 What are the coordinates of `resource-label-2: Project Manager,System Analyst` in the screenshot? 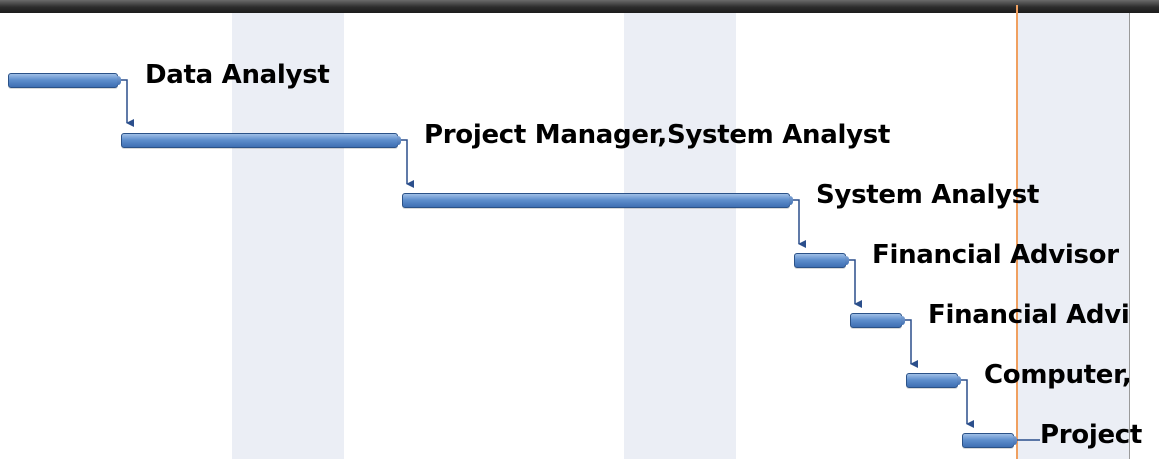 It's located at (657, 135).